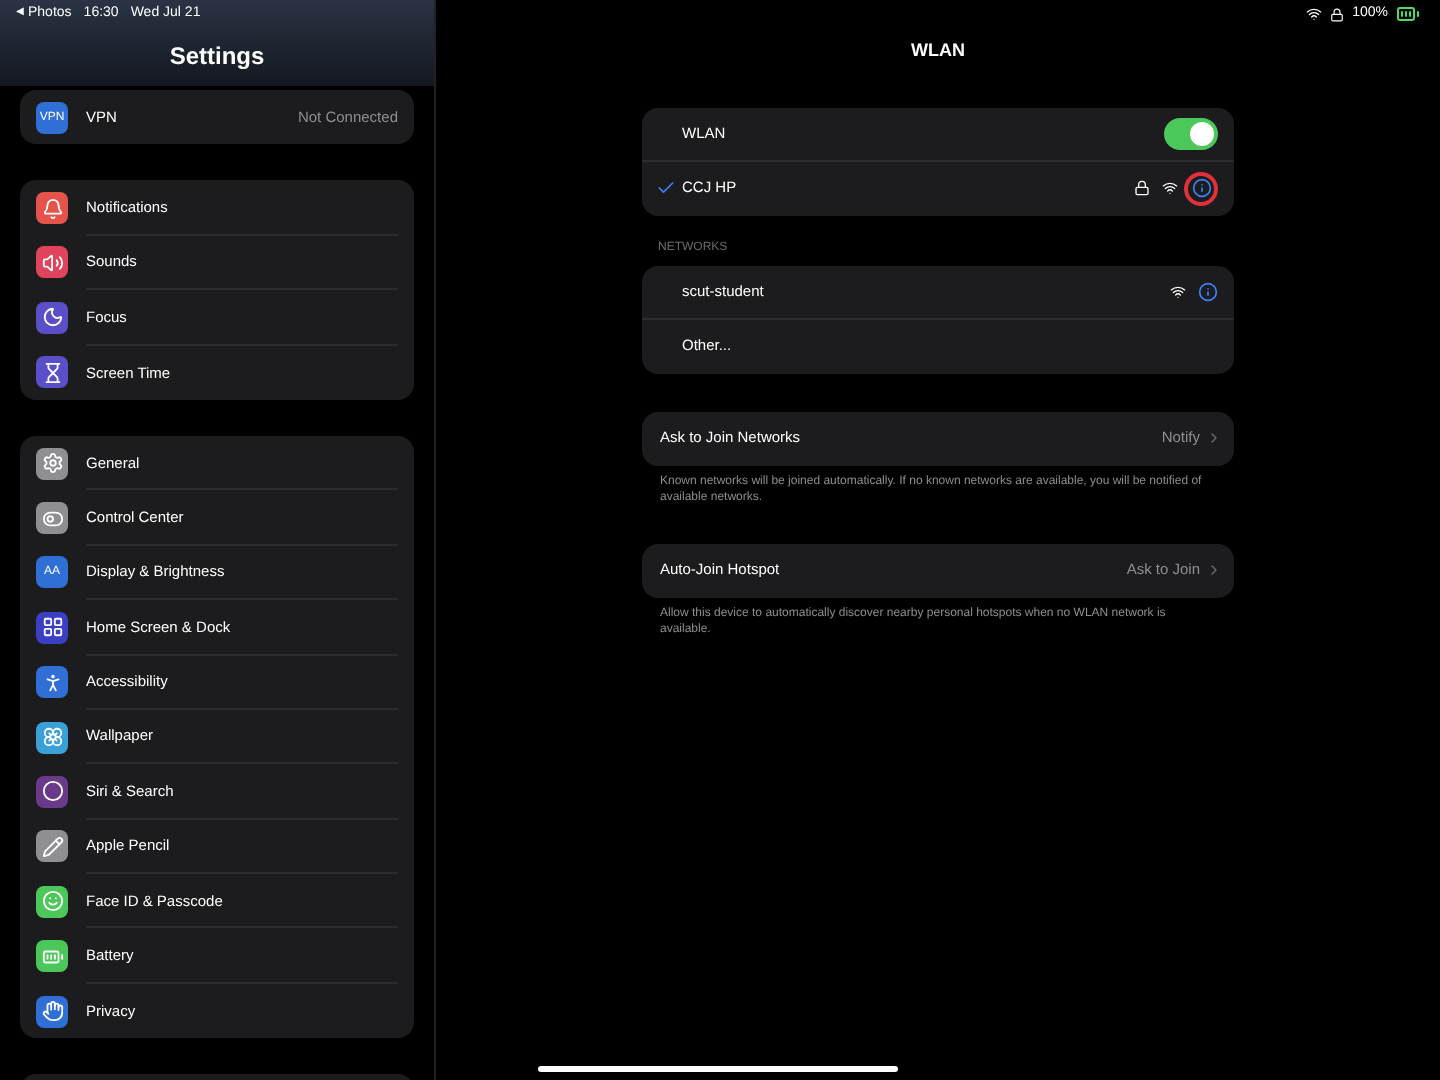  What do you see at coordinates (938, 51) in the screenshot?
I see `page-title: WLAN` at bounding box center [938, 51].